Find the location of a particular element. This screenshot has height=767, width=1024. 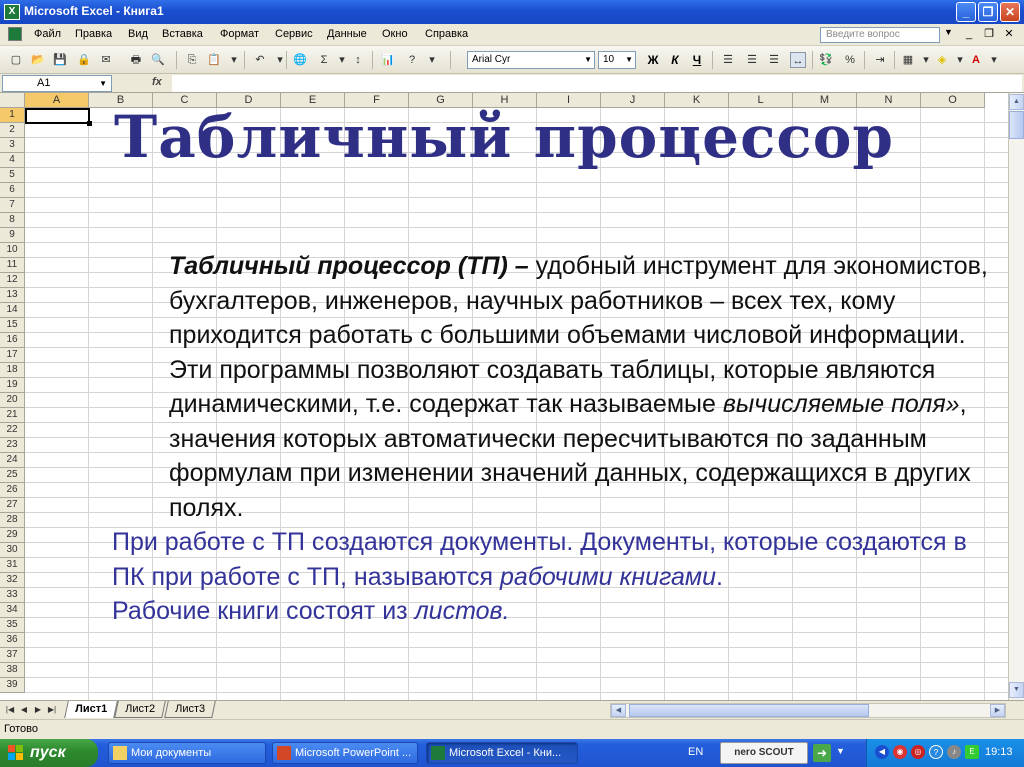

prev-sheet-icon: ◀ is located at coordinates (24, 710).